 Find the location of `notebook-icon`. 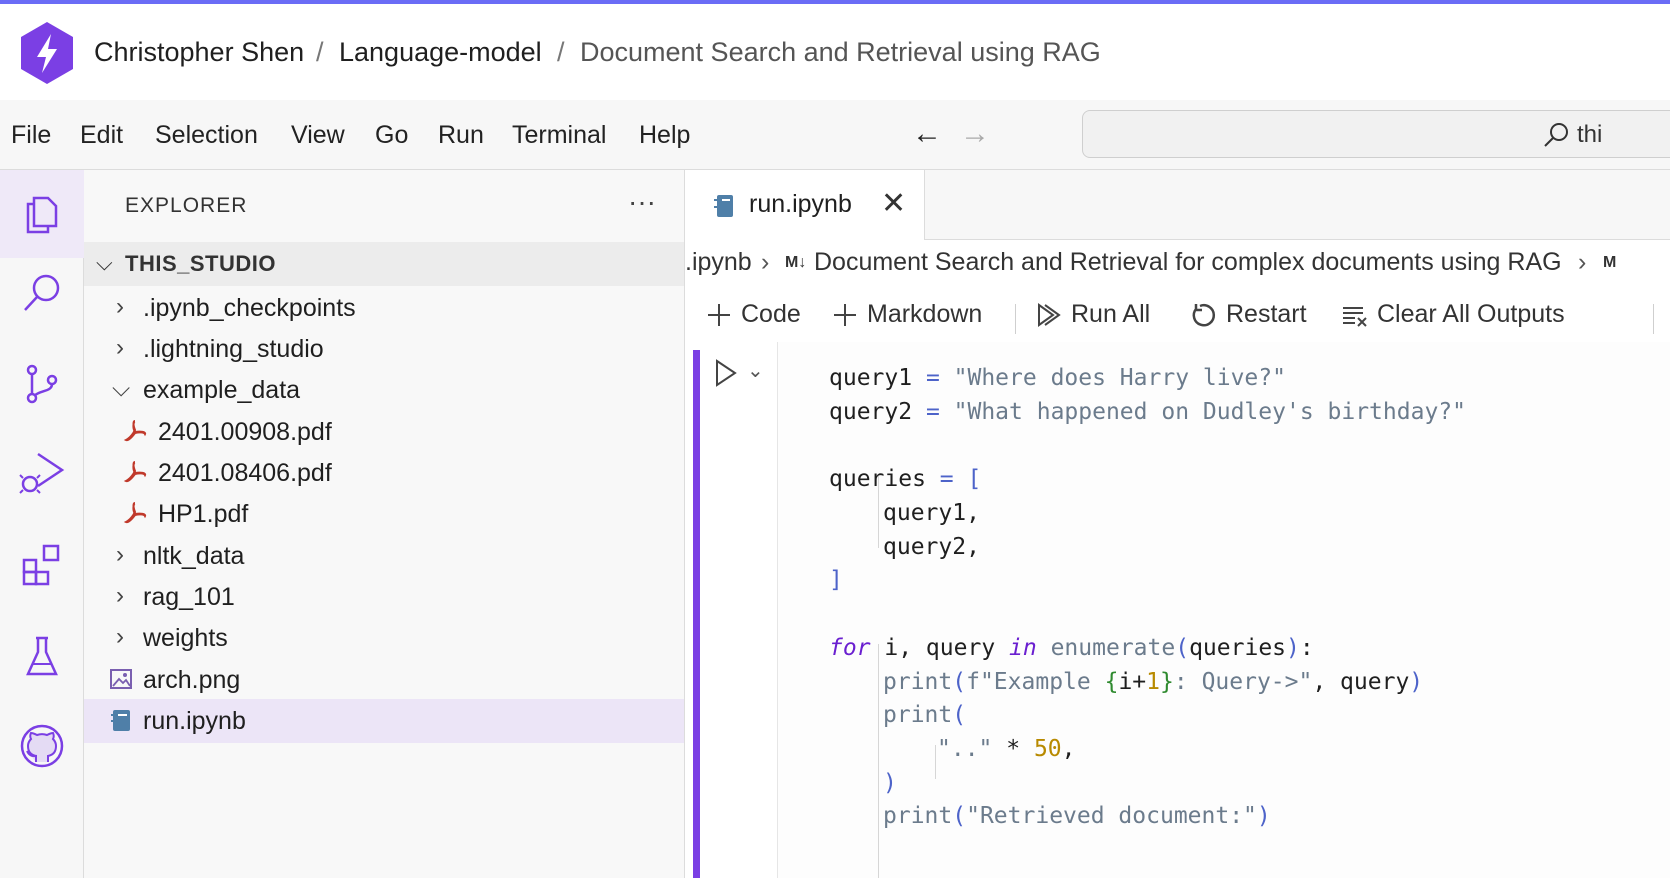

notebook-icon is located at coordinates (723, 206).